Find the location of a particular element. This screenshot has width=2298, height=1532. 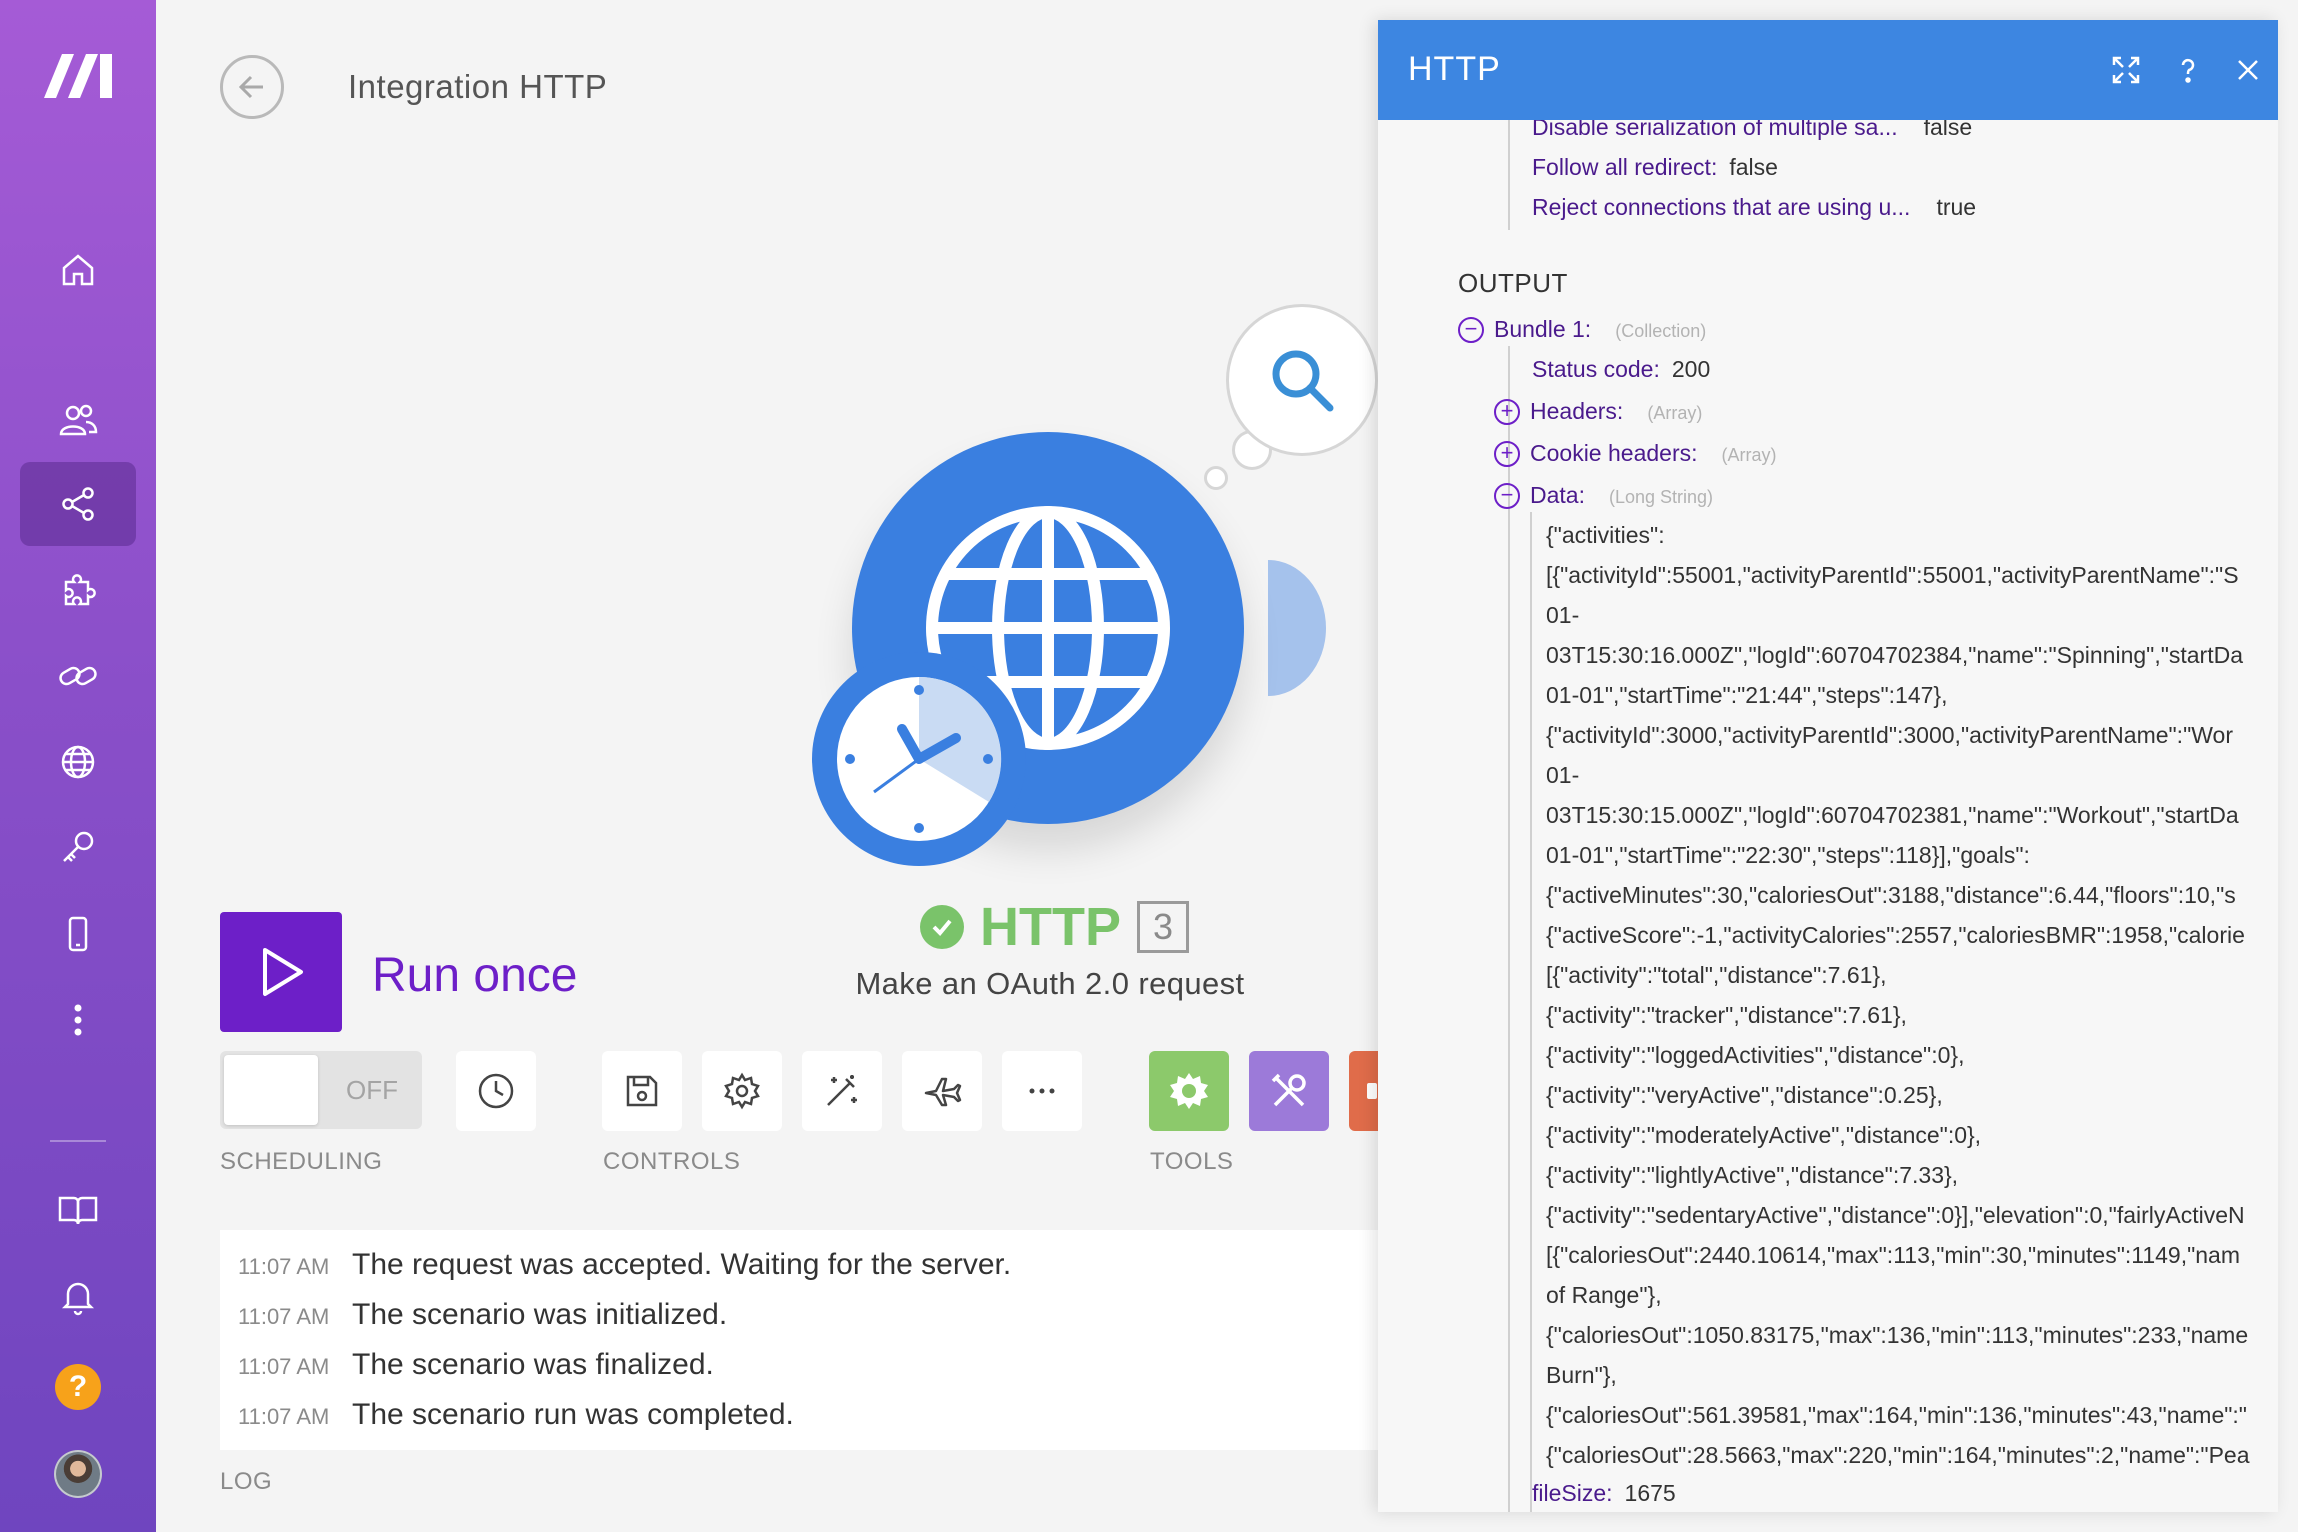

make-logo-icon is located at coordinates (78, 74).